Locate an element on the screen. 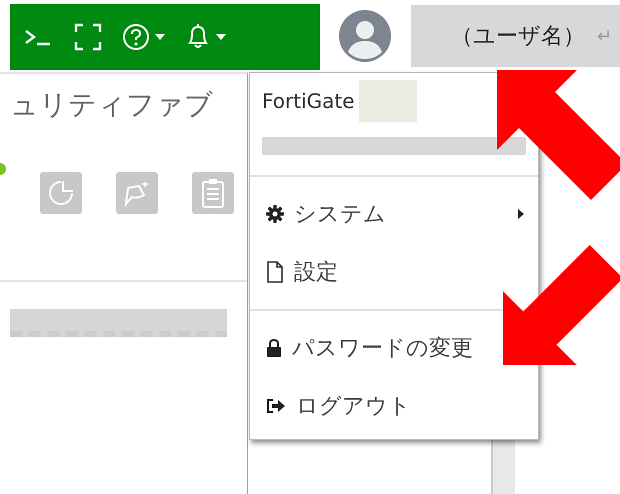  tool-tile-icon is located at coordinates (137, 193).